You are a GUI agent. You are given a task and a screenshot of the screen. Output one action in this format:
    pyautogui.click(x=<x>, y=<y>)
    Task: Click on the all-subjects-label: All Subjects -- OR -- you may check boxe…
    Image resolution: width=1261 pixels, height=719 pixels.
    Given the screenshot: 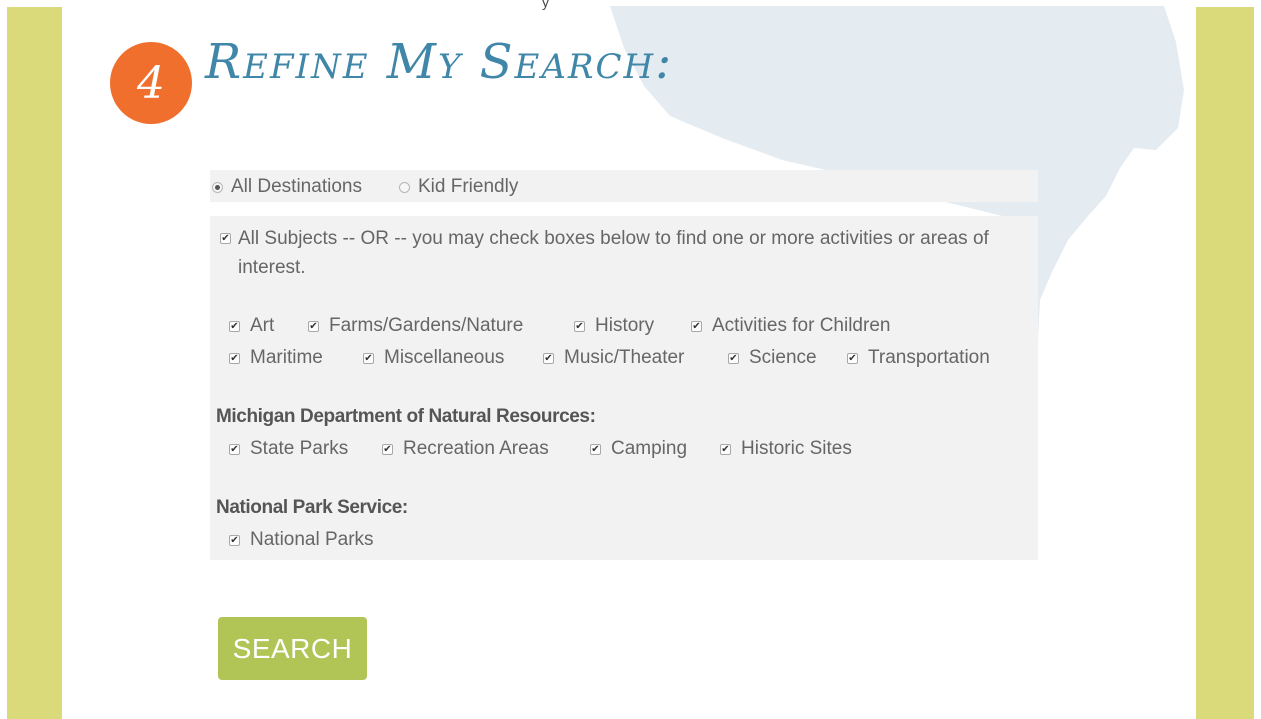 What is the action you would take?
    pyautogui.click(x=613, y=253)
    